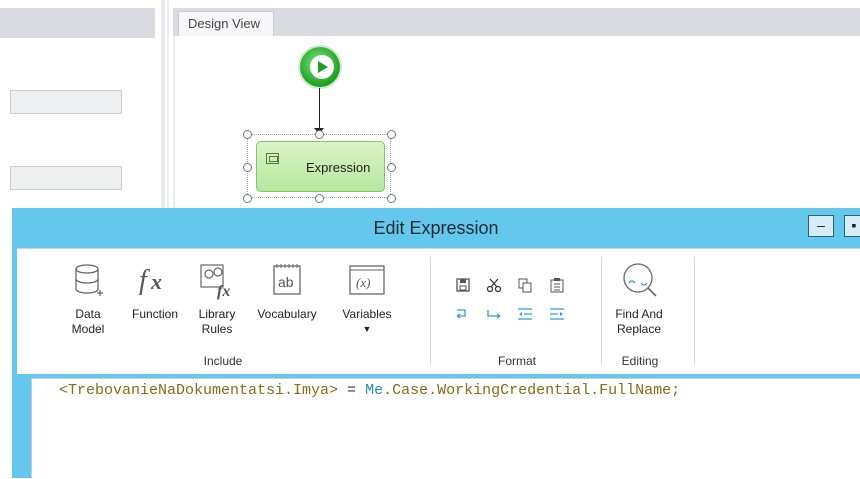 Image resolution: width=860 pixels, height=479 pixels. I want to click on svg-text: f, so click(144, 280).